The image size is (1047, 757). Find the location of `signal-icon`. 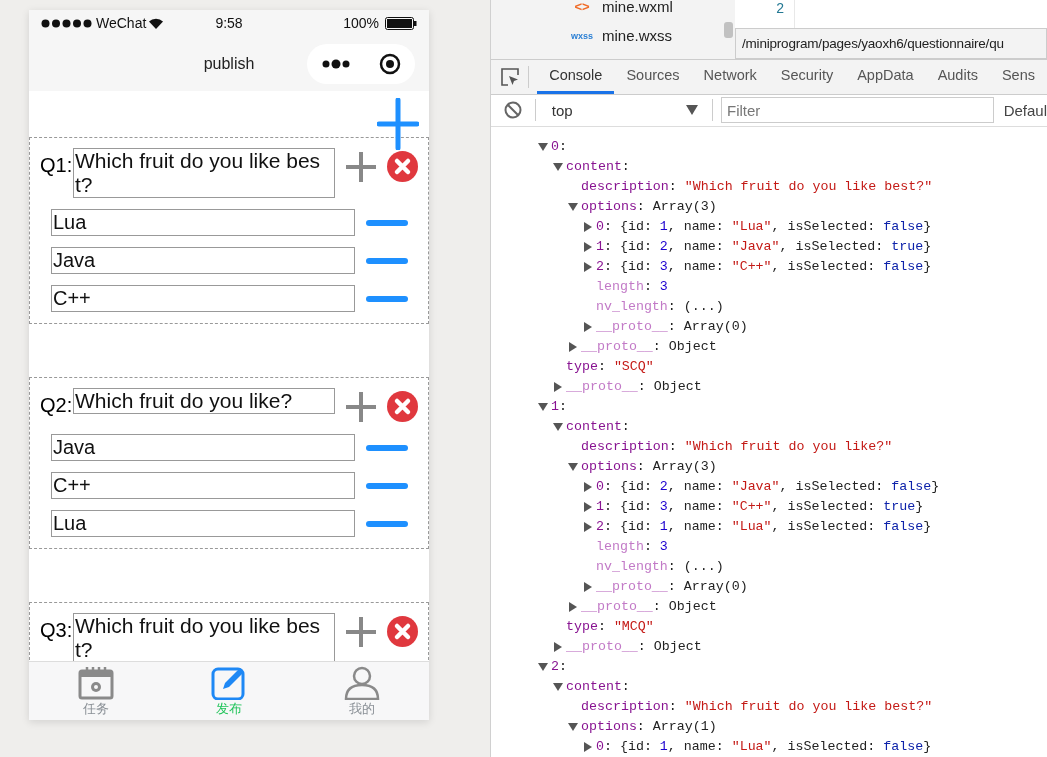

signal-icon is located at coordinates (67, 23).